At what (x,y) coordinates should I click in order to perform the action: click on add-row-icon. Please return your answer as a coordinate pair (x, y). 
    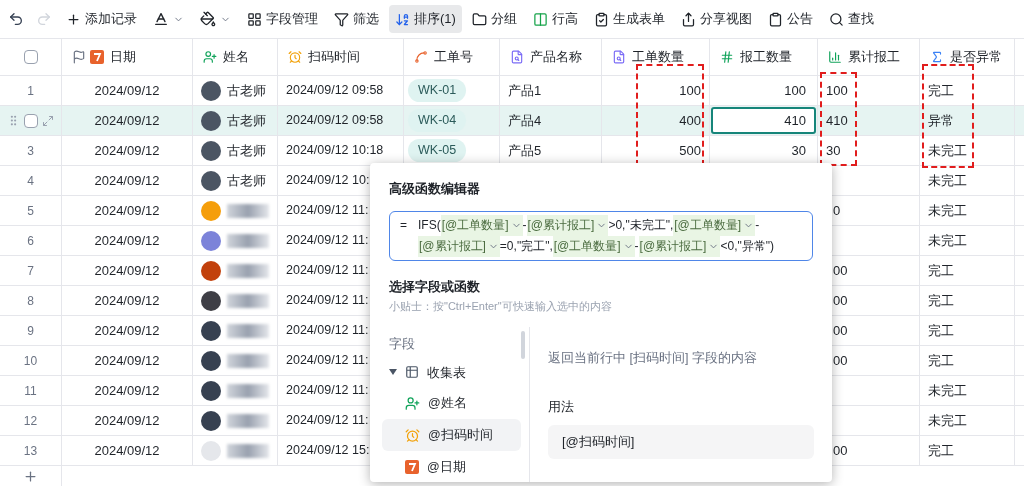
    Looking at the image, I should click on (30, 476).